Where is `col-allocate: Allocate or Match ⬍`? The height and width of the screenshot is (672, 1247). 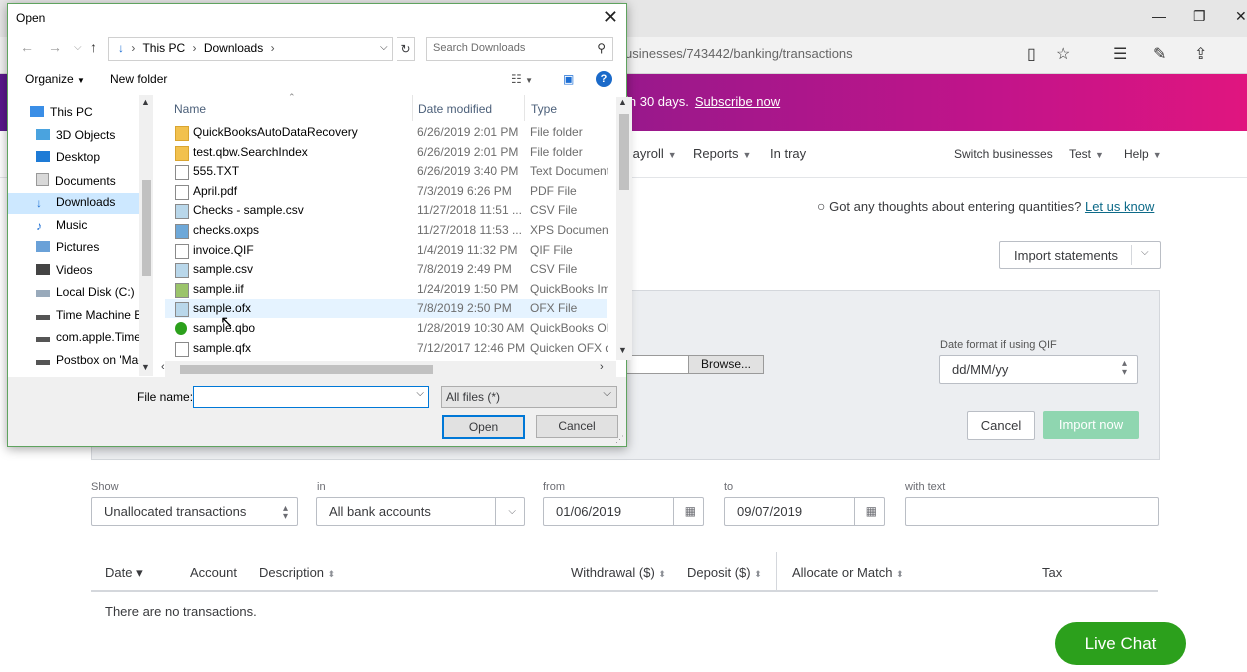
col-allocate: Allocate or Match ⬍ is located at coordinates (848, 572).